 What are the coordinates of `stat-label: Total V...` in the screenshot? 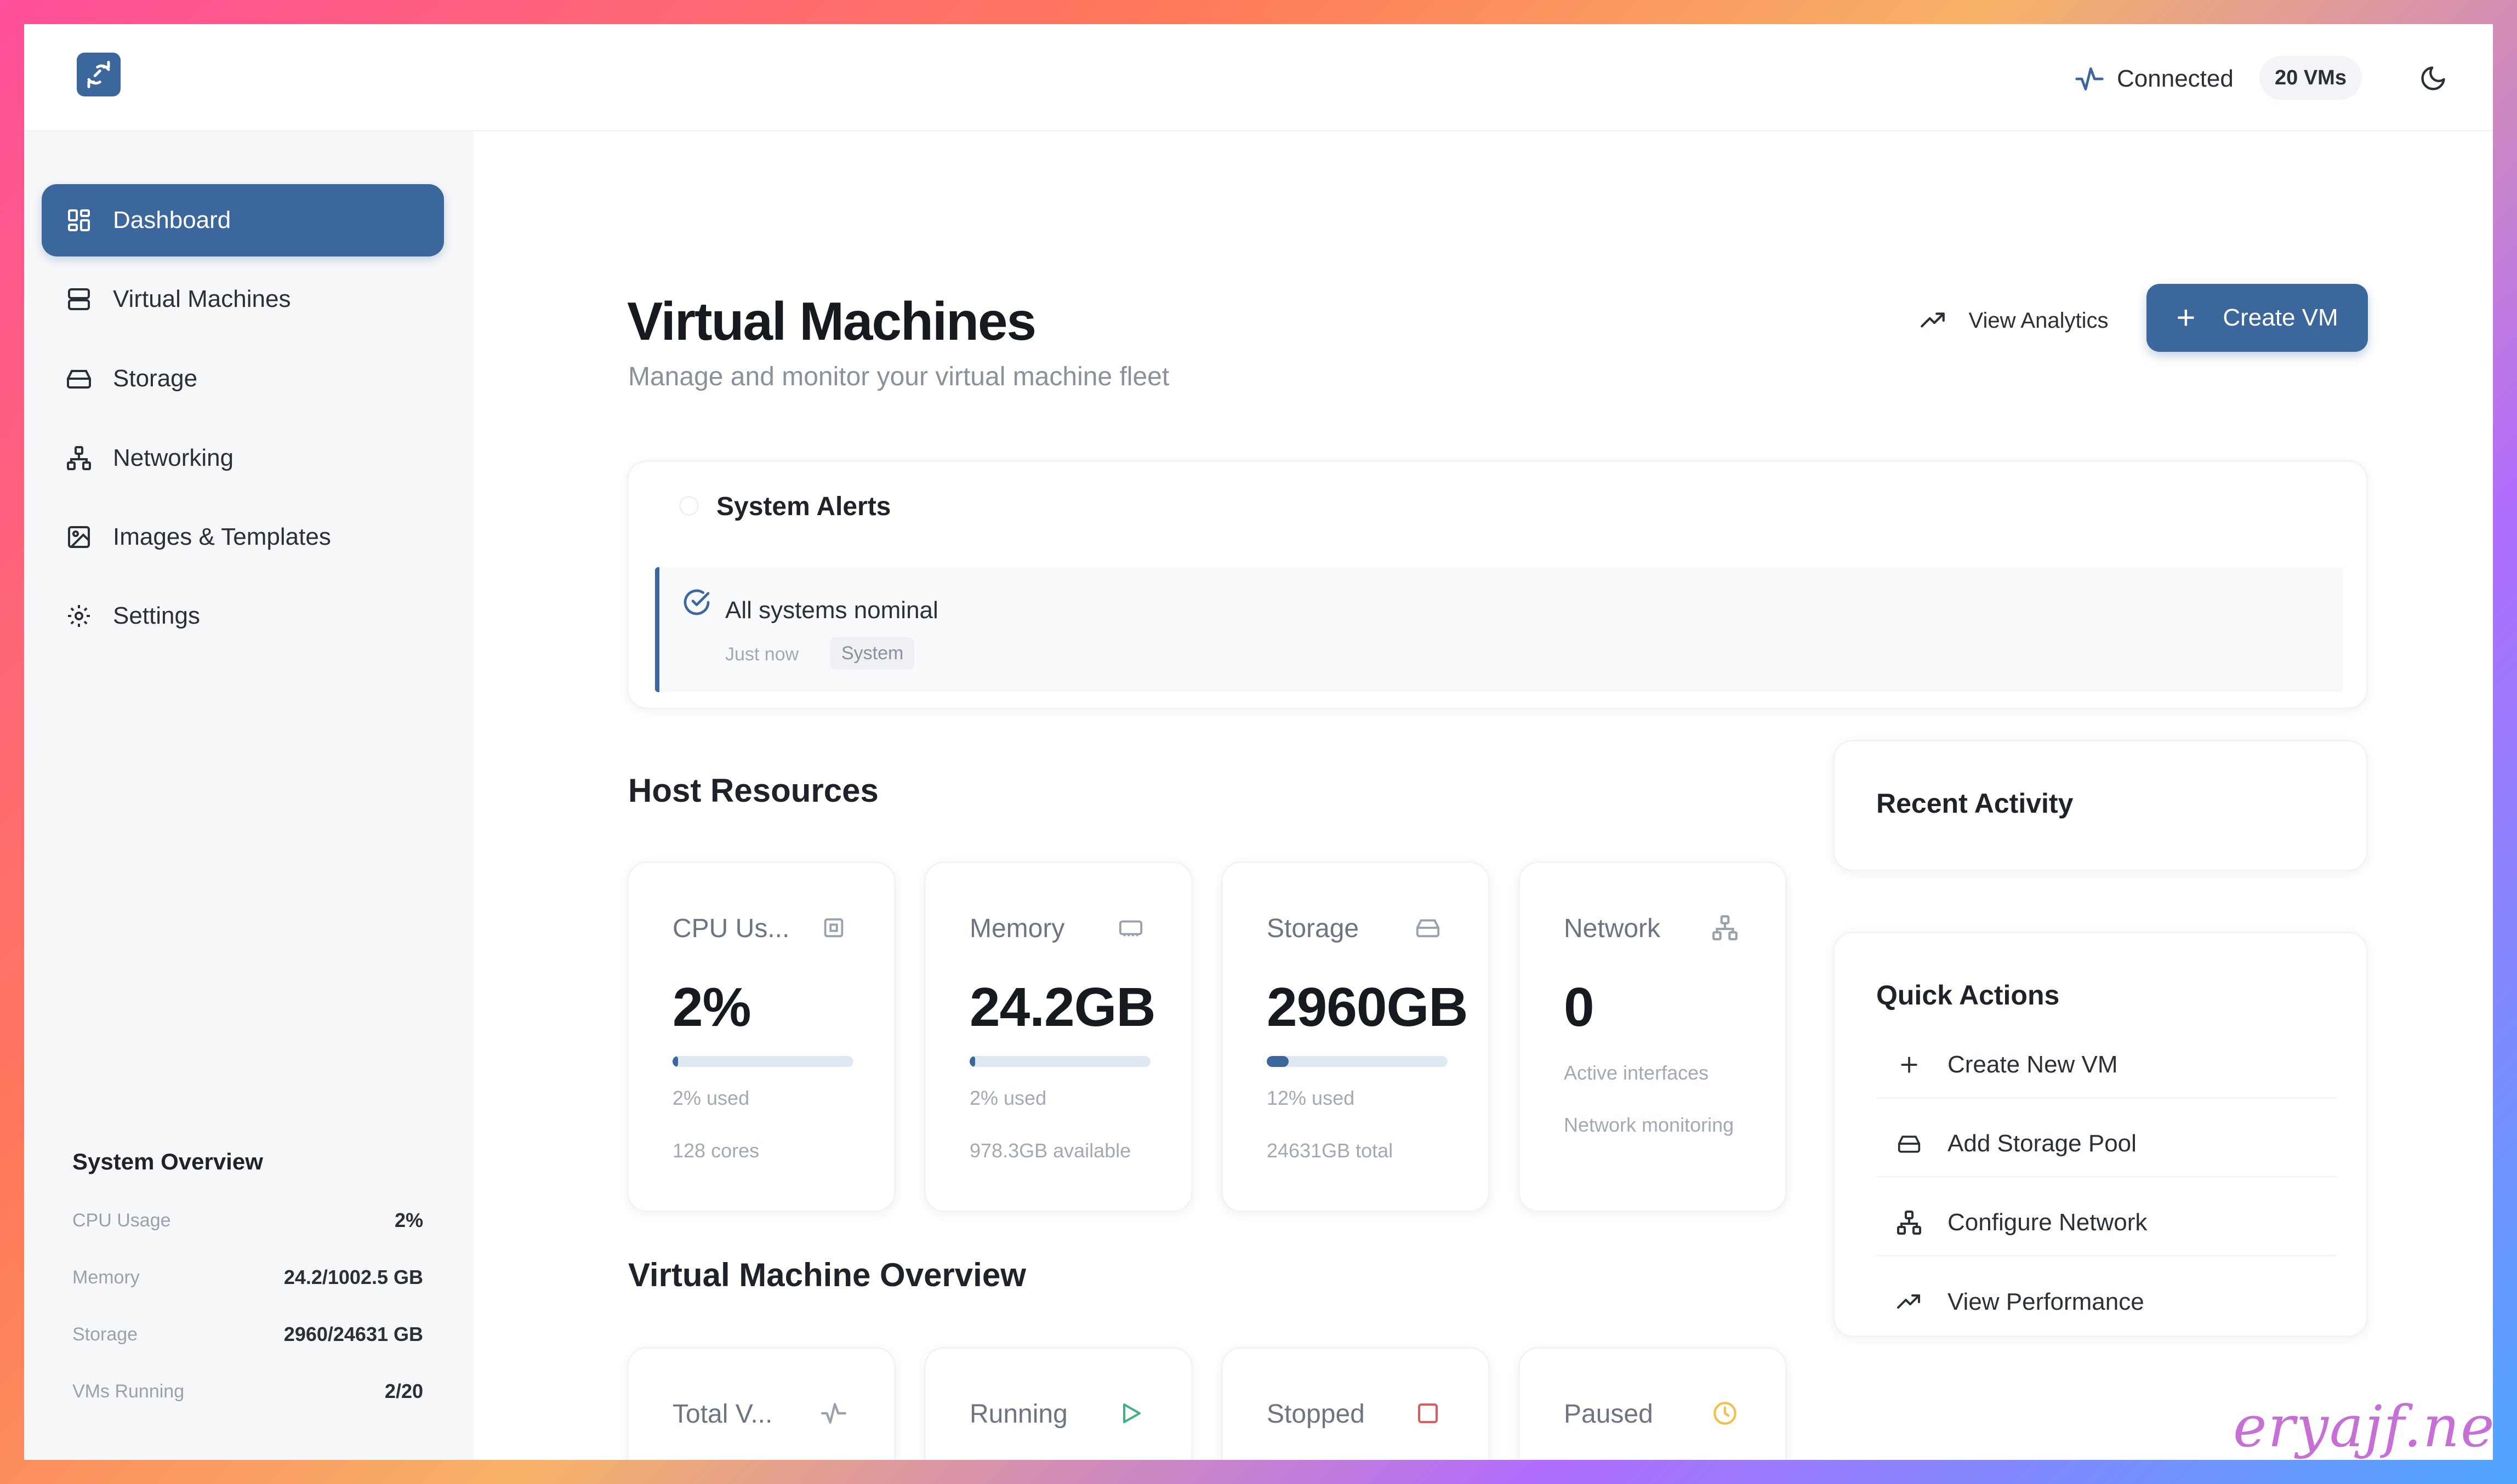 It's located at (723, 1414).